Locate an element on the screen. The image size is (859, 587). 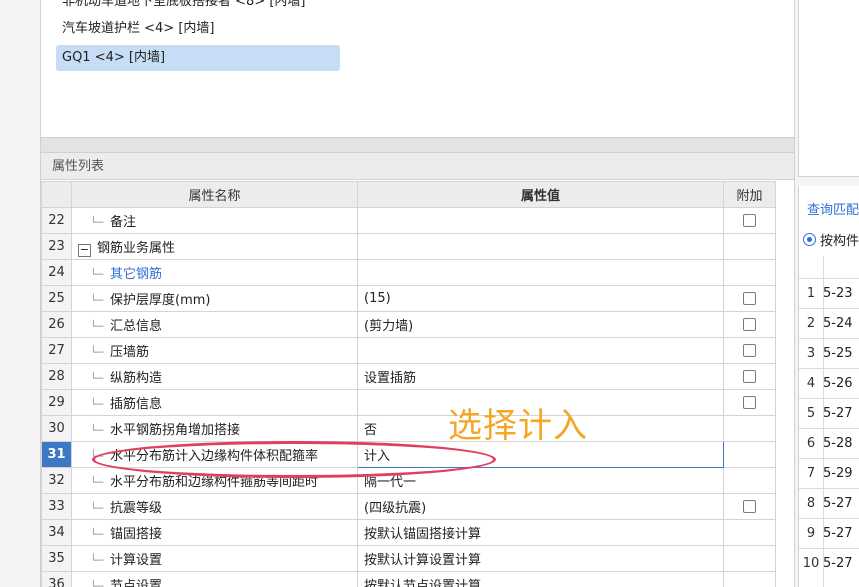
property-row: 31 水平分布筋计入边缘构件体积配箍率 计入 is located at coordinates (408, 454).